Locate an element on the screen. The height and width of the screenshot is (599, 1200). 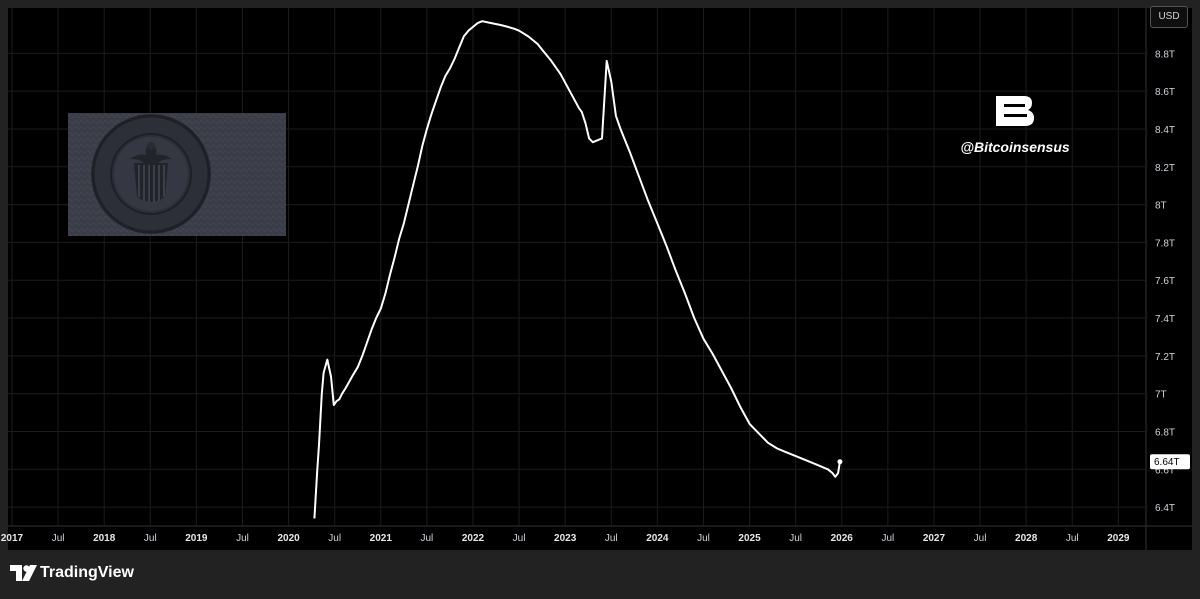
tradingview-brand-name: TradingView is located at coordinates (87, 573).